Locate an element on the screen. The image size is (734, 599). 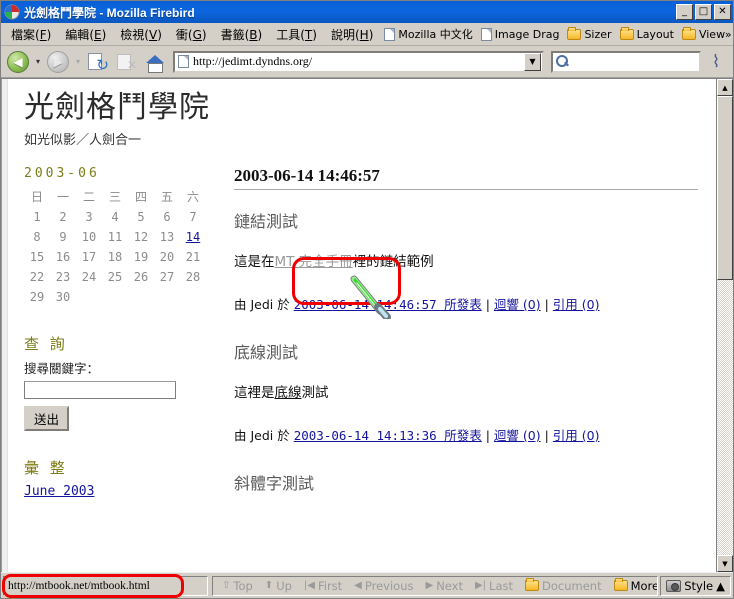
bookmark-layout: Layout is located at coordinates (647, 34).